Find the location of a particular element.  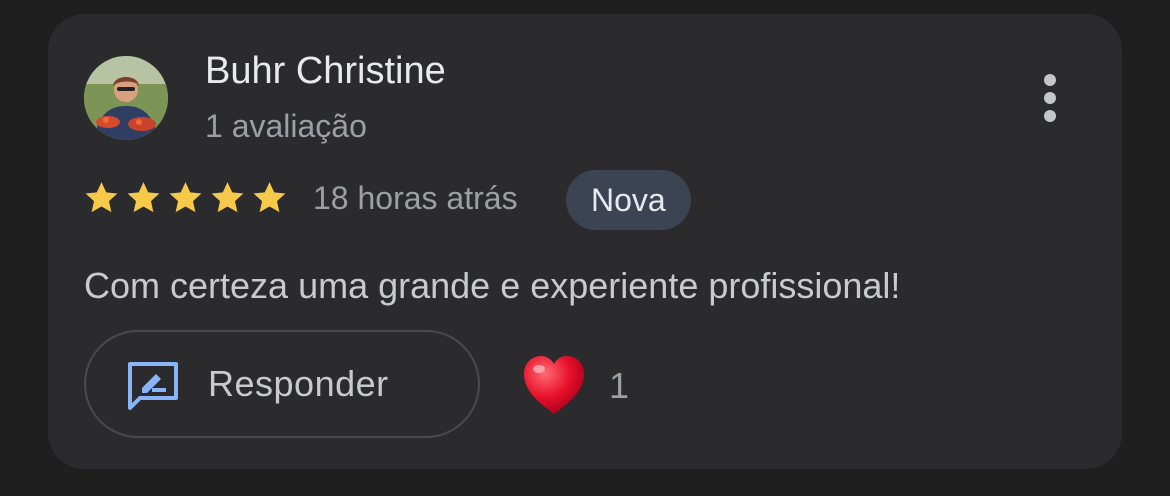

reply-button: Responder is located at coordinates (282, 384).